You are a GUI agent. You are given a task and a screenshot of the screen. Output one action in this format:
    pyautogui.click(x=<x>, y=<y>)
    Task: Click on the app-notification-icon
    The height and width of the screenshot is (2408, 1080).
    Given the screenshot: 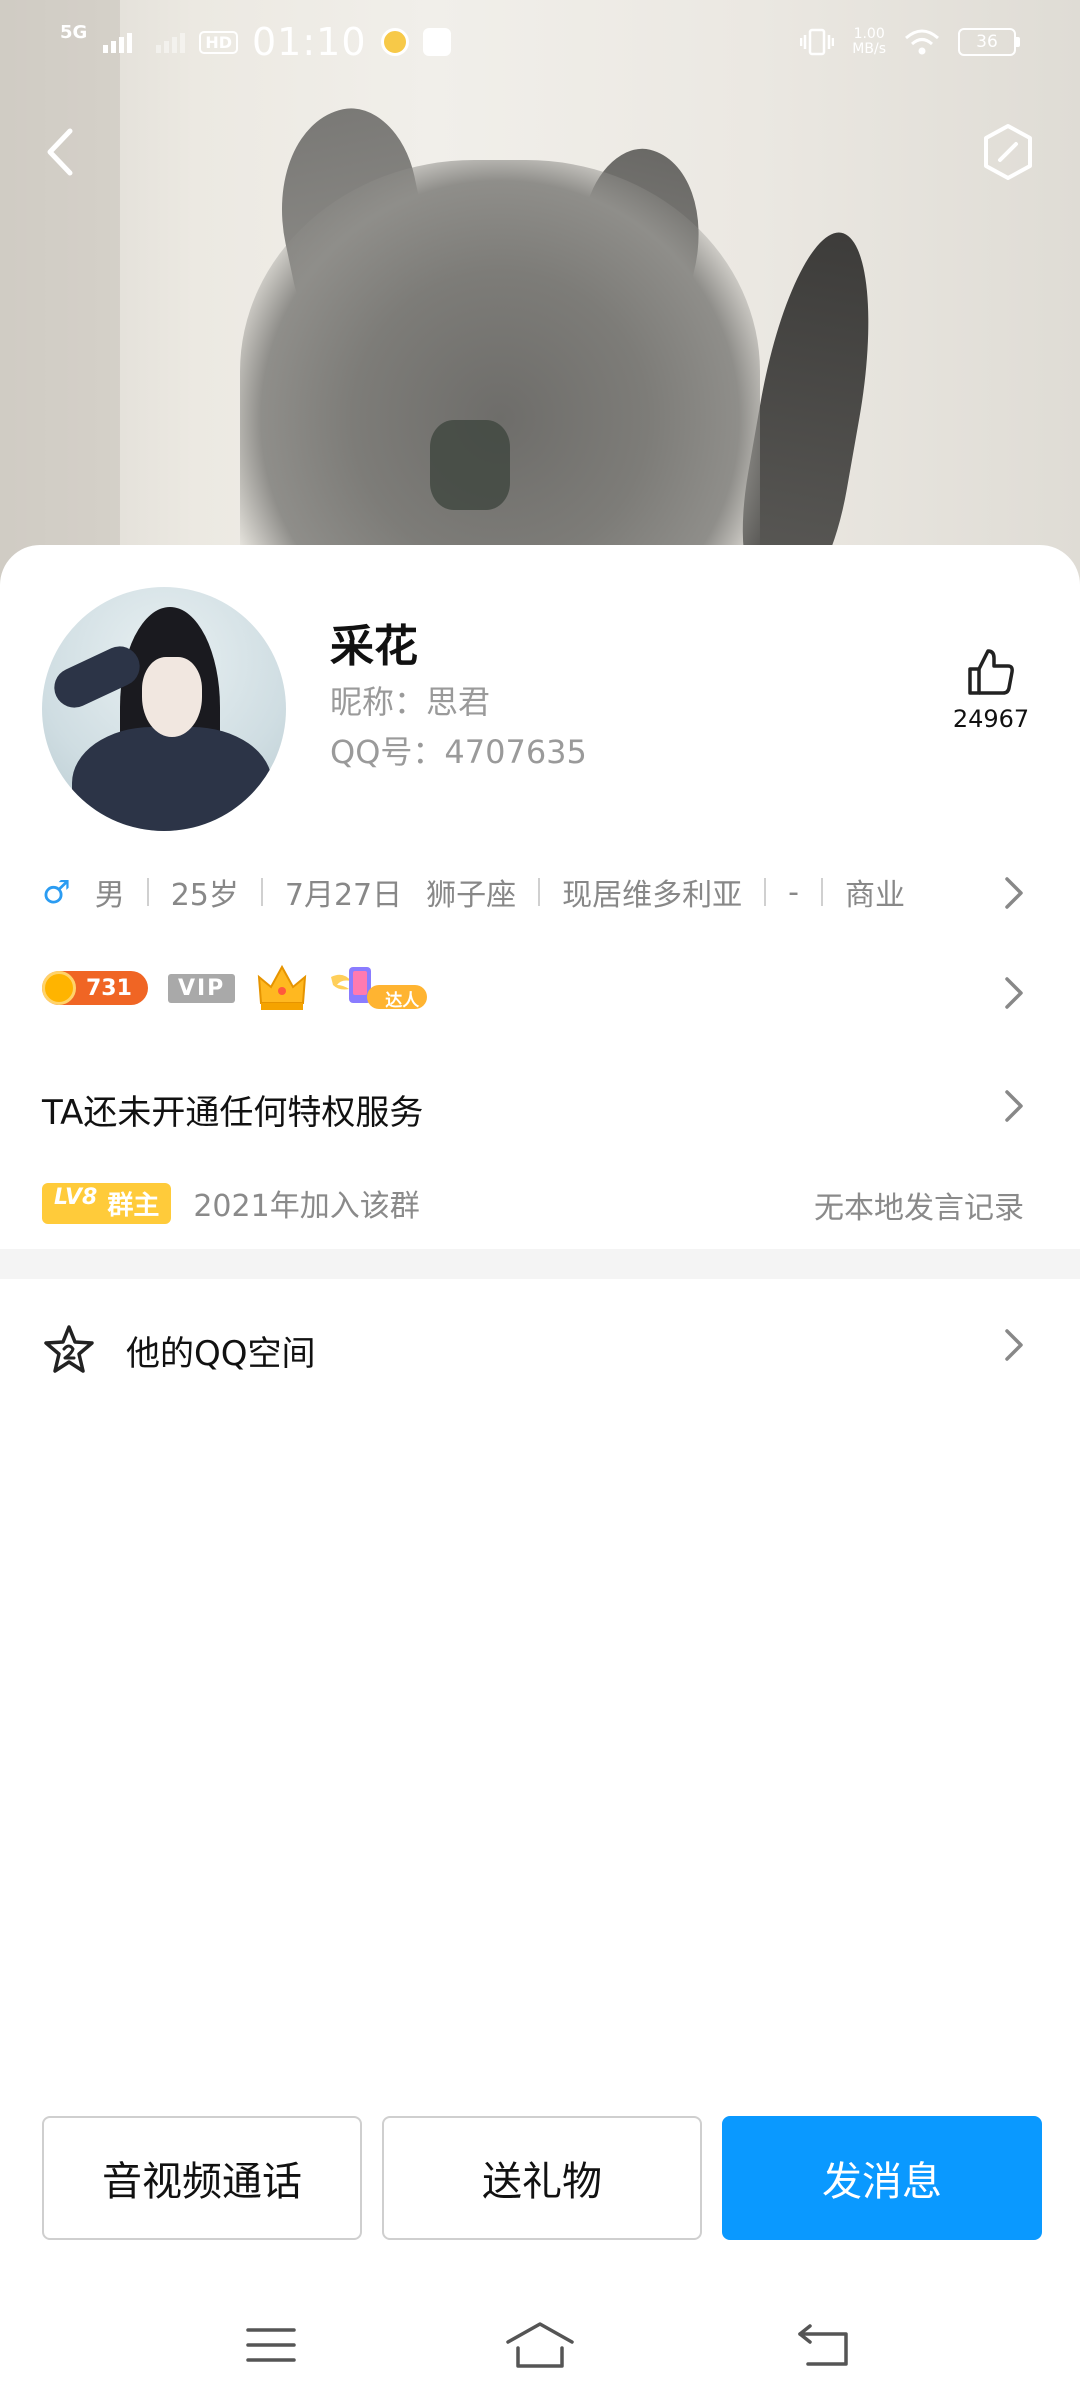 What is the action you would take?
    pyautogui.click(x=436, y=42)
    